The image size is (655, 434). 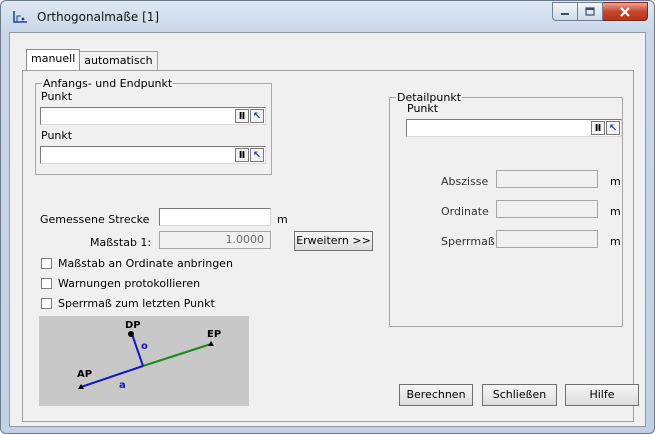 What do you see at coordinates (57, 135) in the screenshot?
I see `point2-label: Punkt` at bounding box center [57, 135].